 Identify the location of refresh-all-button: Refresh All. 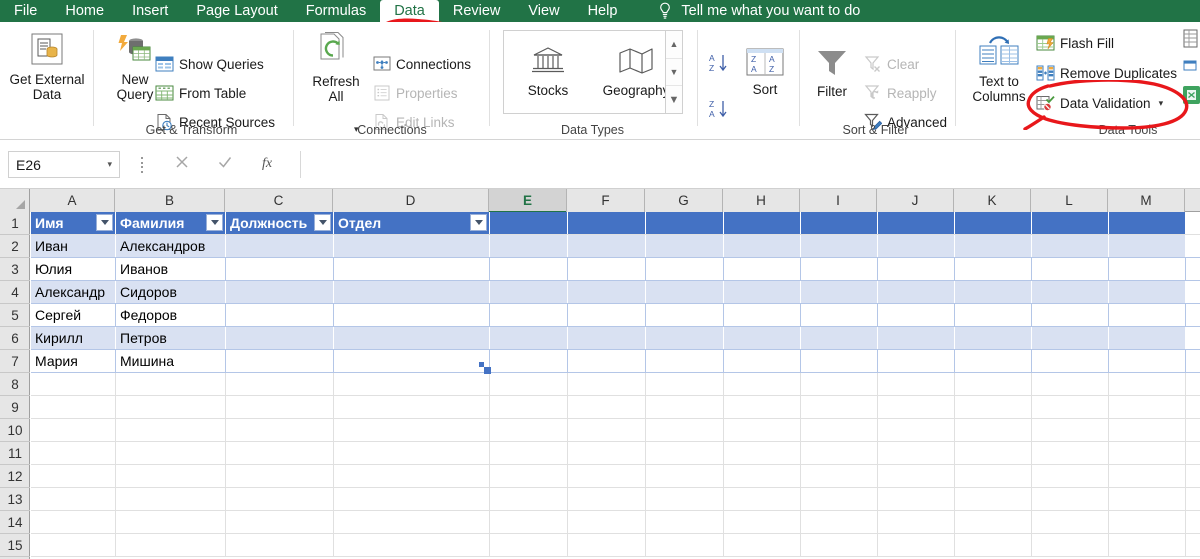
(336, 68).